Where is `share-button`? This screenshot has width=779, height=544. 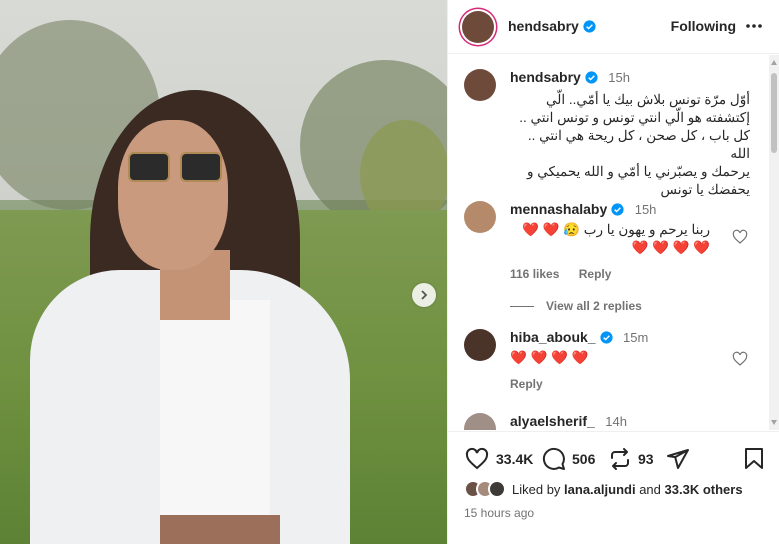
share-button is located at coordinates (678, 459).